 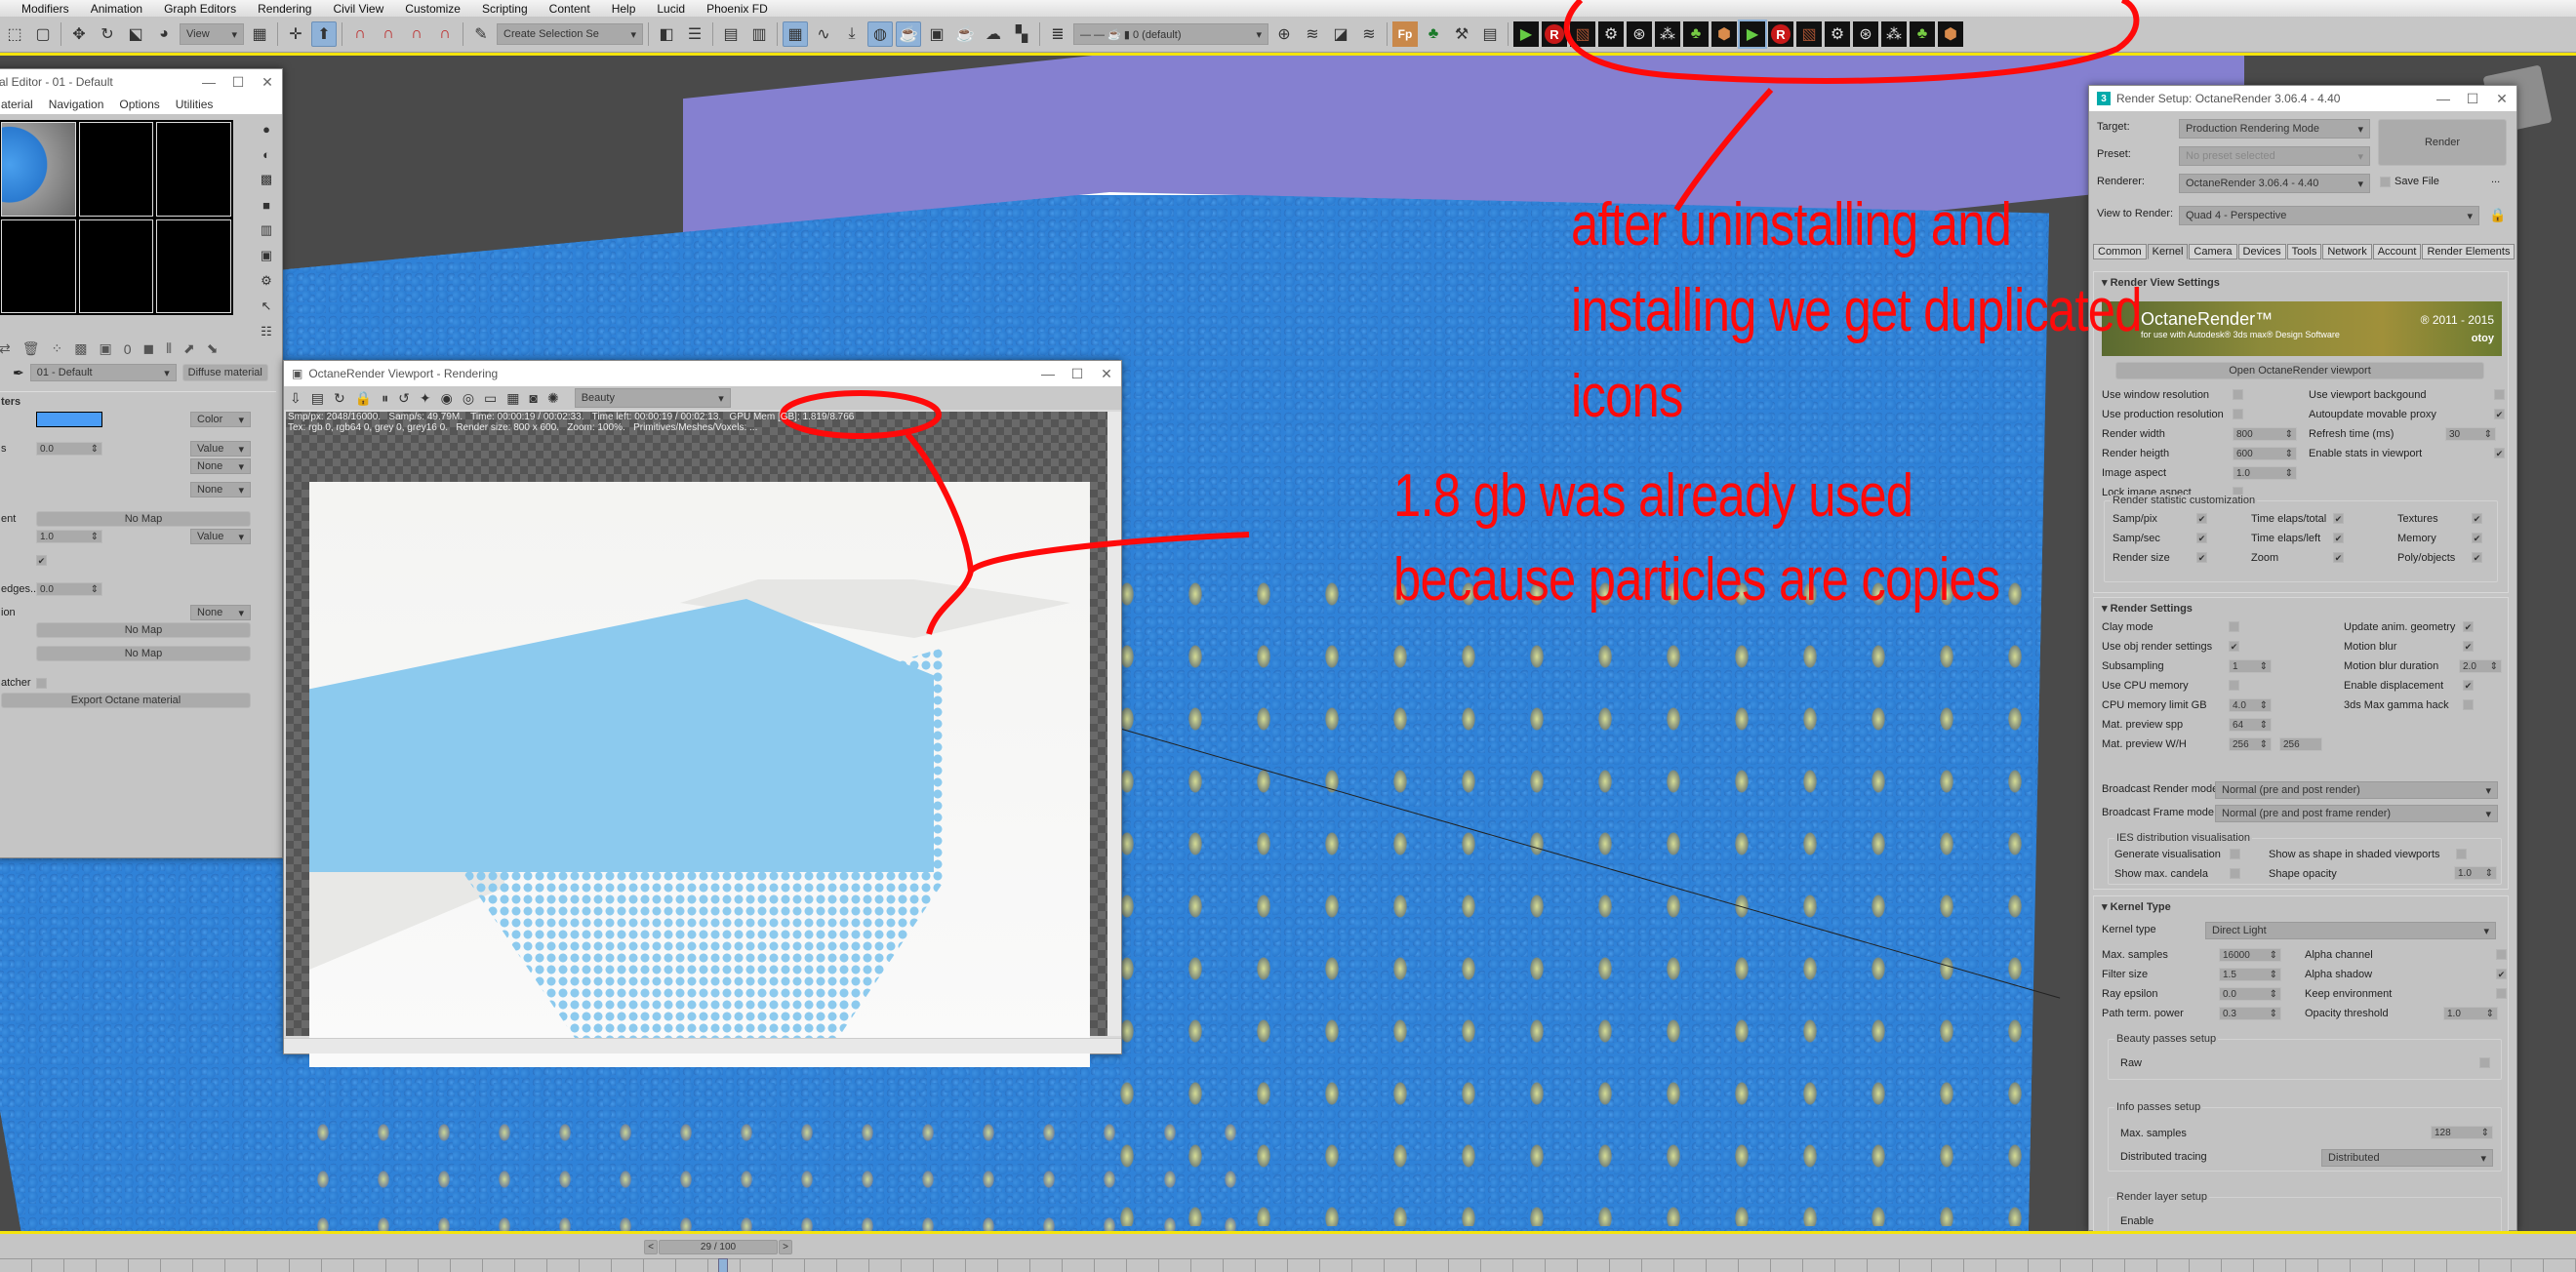 I want to click on gear-icon: ⚙, so click(x=1837, y=34).